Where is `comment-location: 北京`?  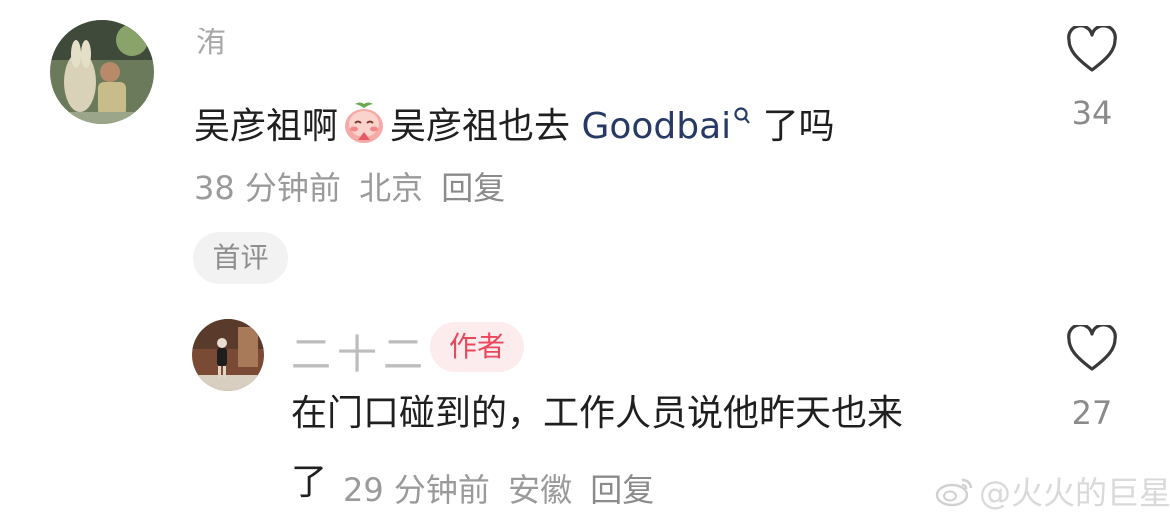
comment-location: 北京 is located at coordinates (391, 188).